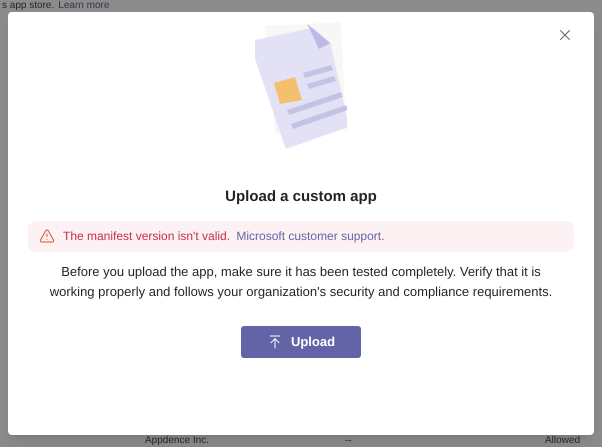 The width and height of the screenshot is (602, 447). Describe the element at coordinates (301, 281) in the screenshot. I see `description-text: Before you upload the app, make sure it has been tested completely. Verify that it is working properly and follows your organization's security and compliance requirements.` at that location.